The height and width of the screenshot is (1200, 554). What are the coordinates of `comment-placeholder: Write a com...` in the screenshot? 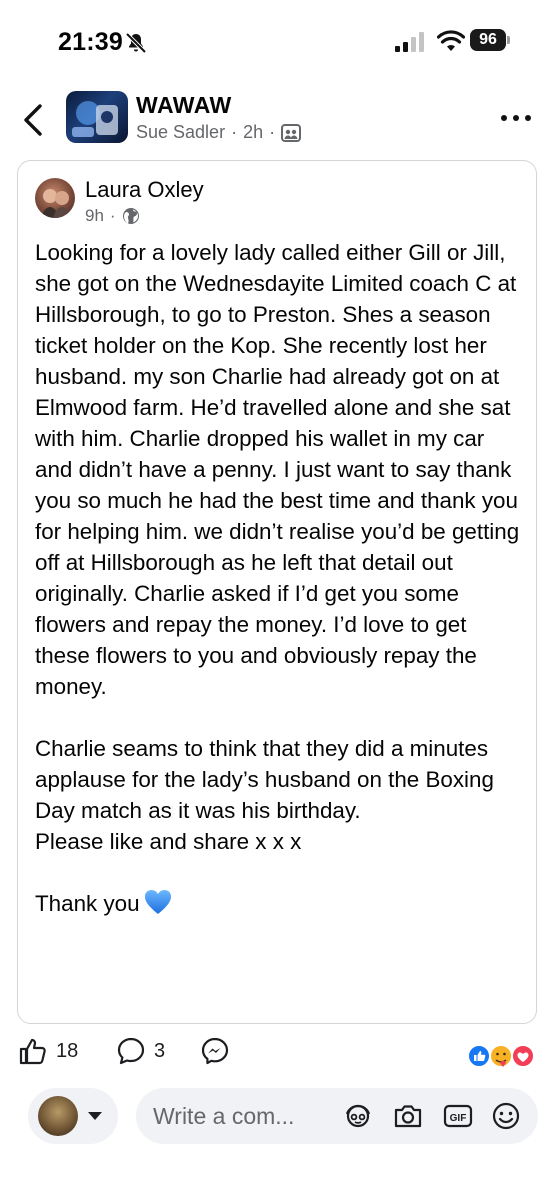 It's located at (224, 1116).